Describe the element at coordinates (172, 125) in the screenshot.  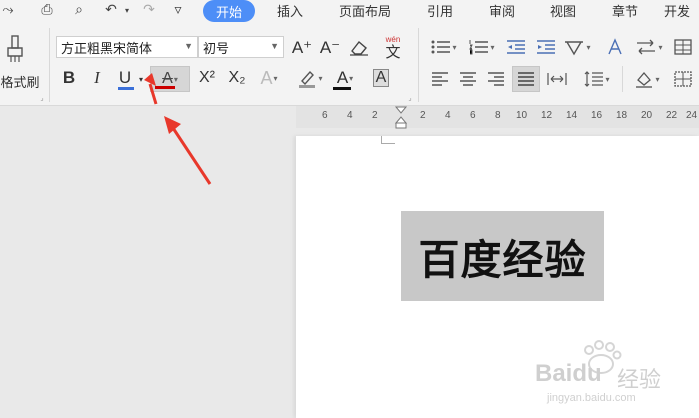
I see `red-arrowhead-large` at that location.